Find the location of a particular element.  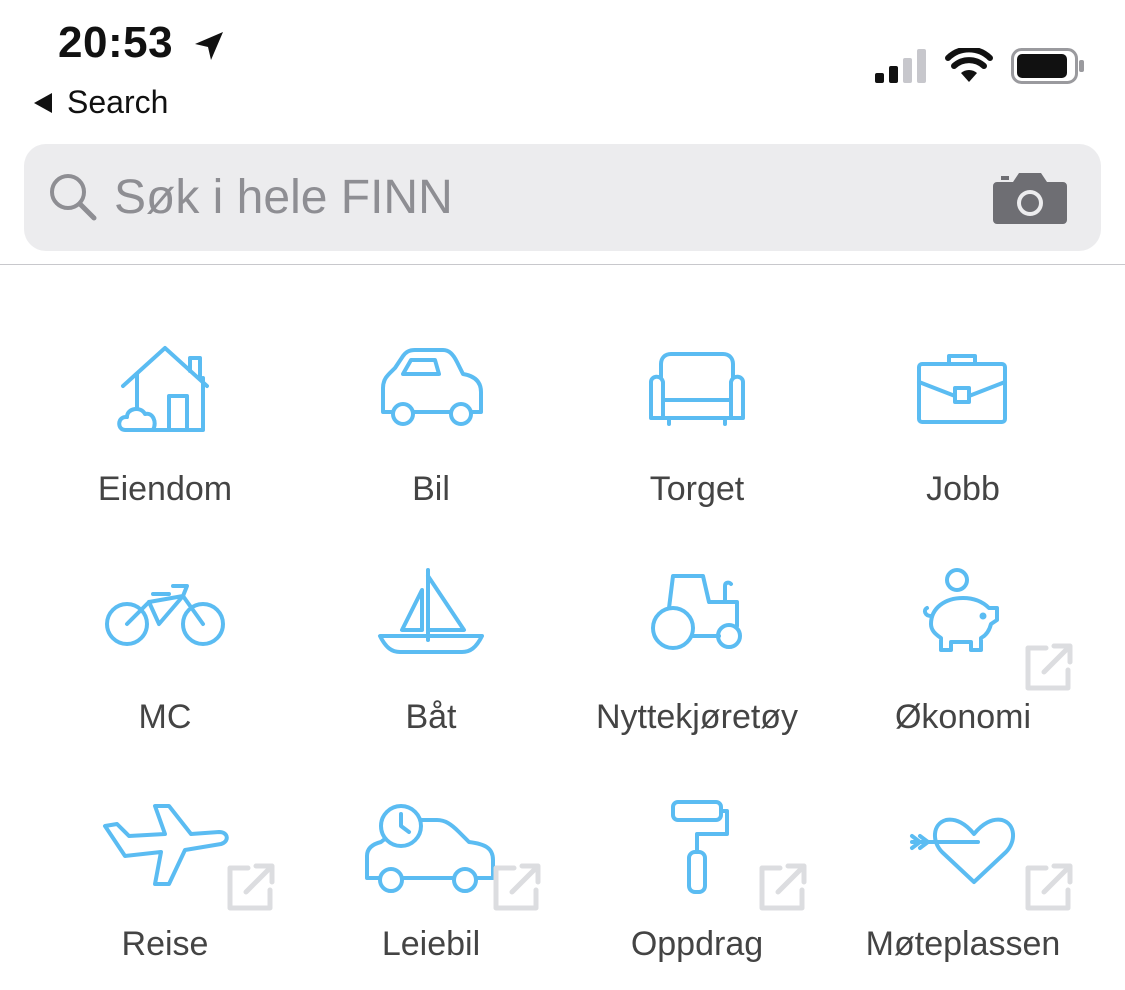

cellular-signal-icon is located at coordinates (900, 66).